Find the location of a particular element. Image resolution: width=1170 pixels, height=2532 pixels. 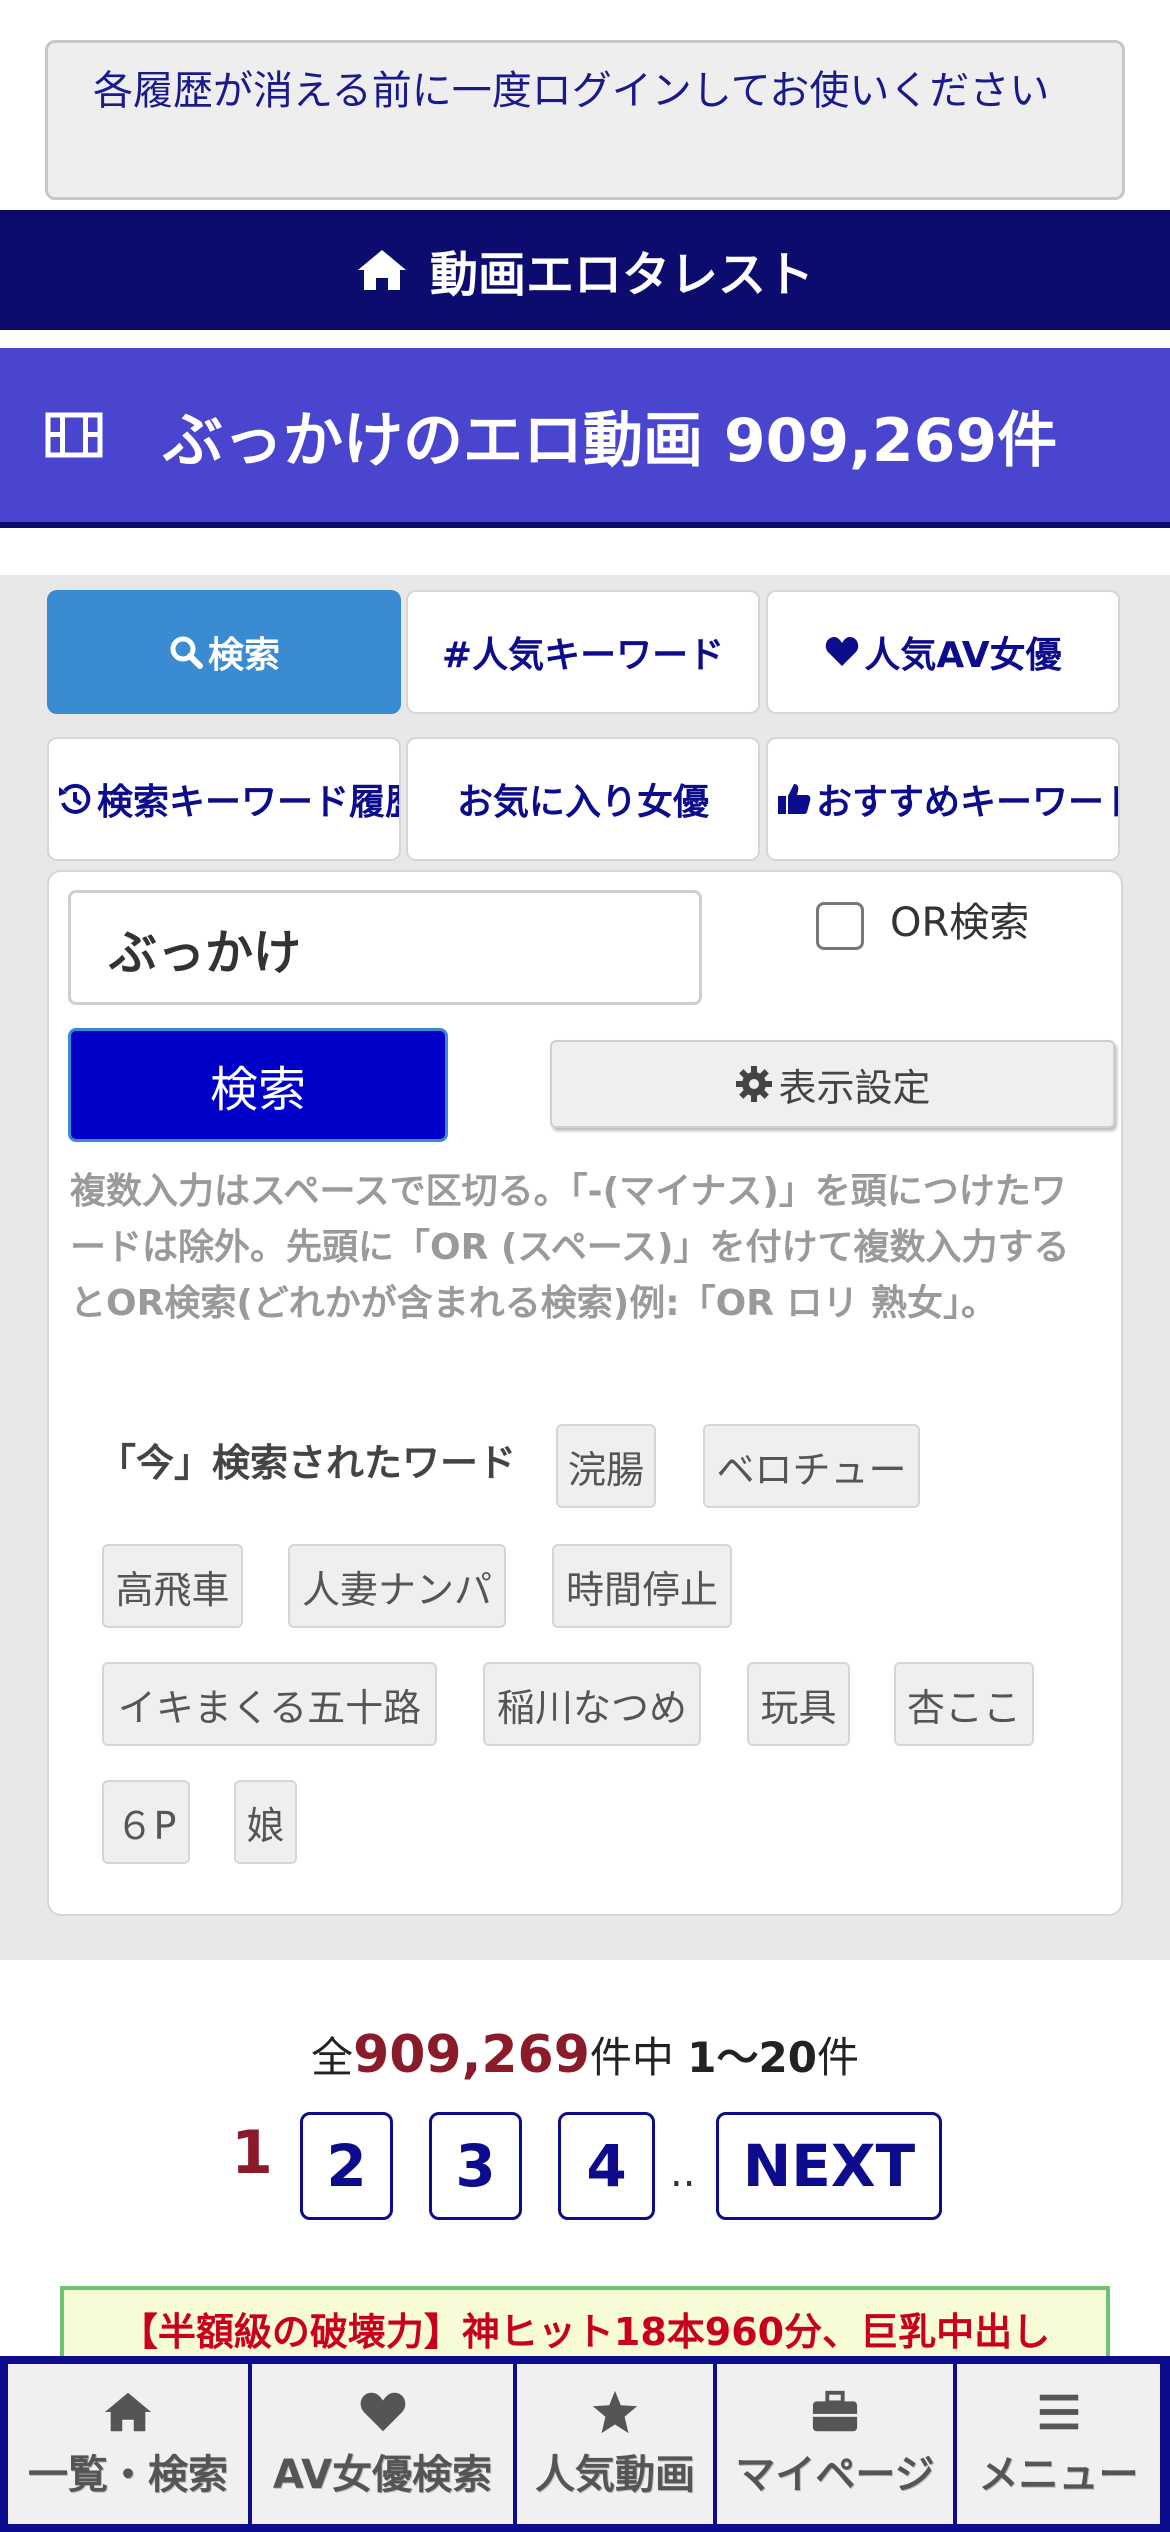

result-total: 909,269 is located at coordinates (471, 2055).